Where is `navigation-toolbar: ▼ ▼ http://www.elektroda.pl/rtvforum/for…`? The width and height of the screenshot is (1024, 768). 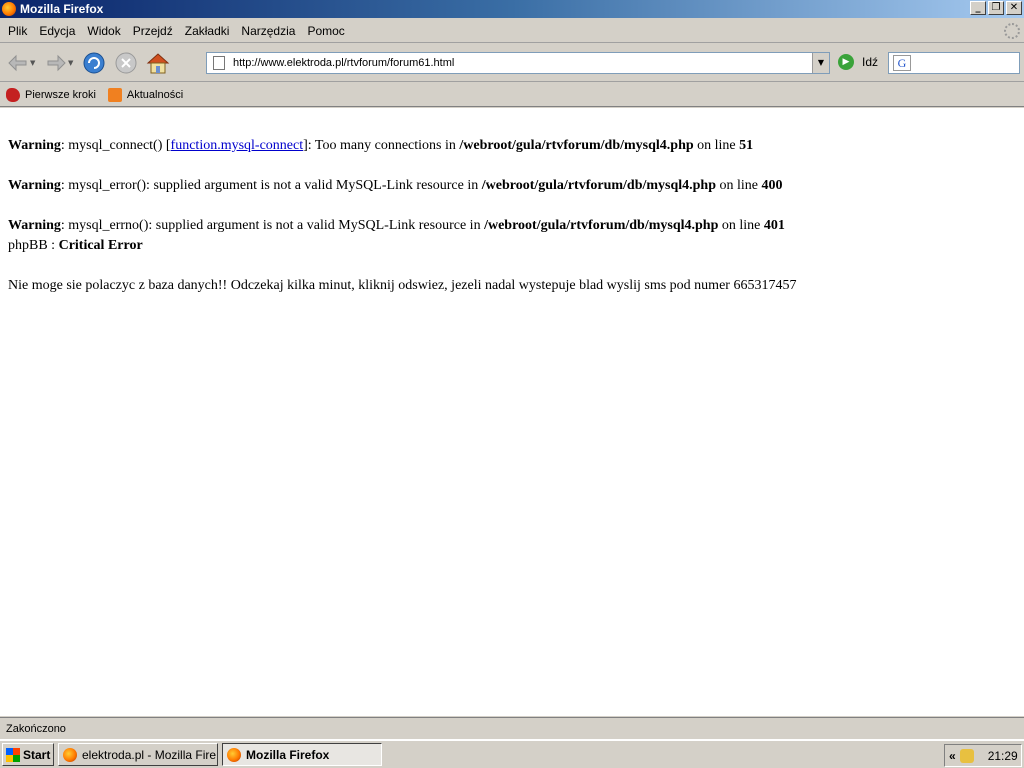 navigation-toolbar: ▼ ▼ http://www.elektroda.pl/rtvforum/for… is located at coordinates (512, 63).